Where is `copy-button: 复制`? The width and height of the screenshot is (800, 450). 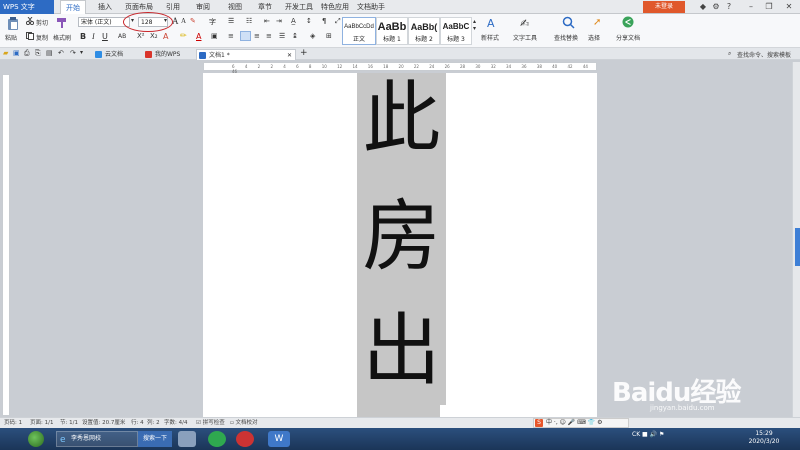
copy-button: 复制 is located at coordinates (42, 37).